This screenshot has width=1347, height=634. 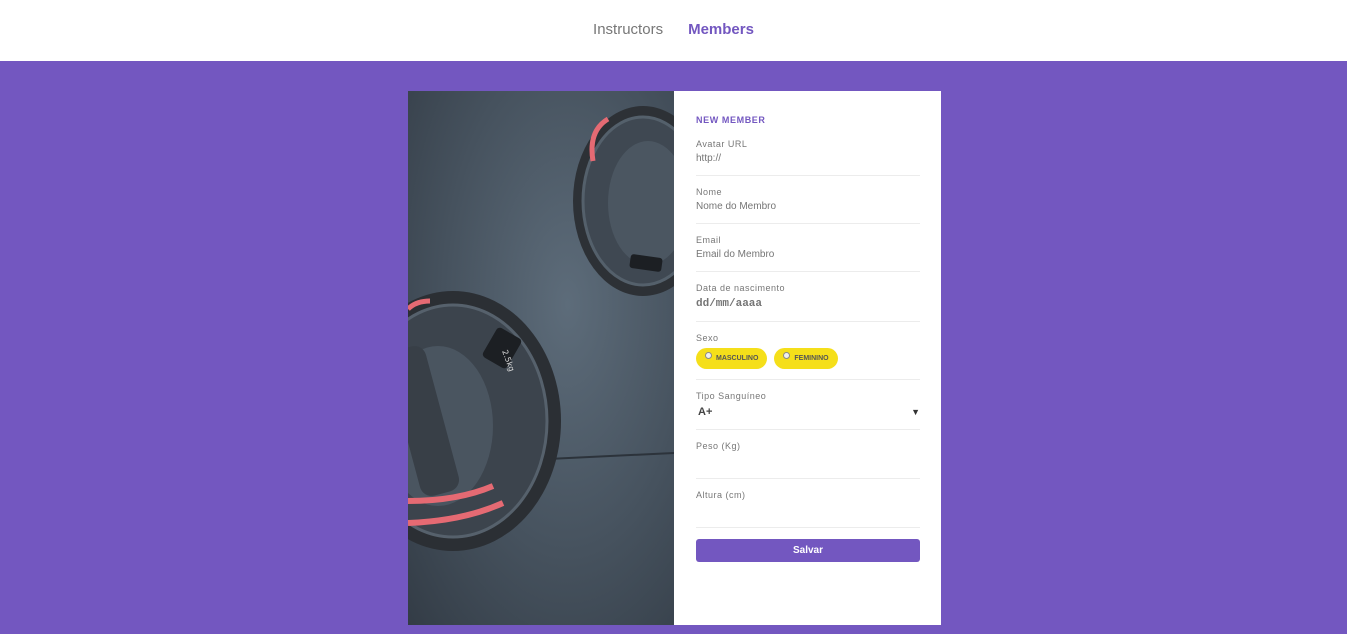 I want to click on nav-members-link: Members, so click(x=721, y=30).